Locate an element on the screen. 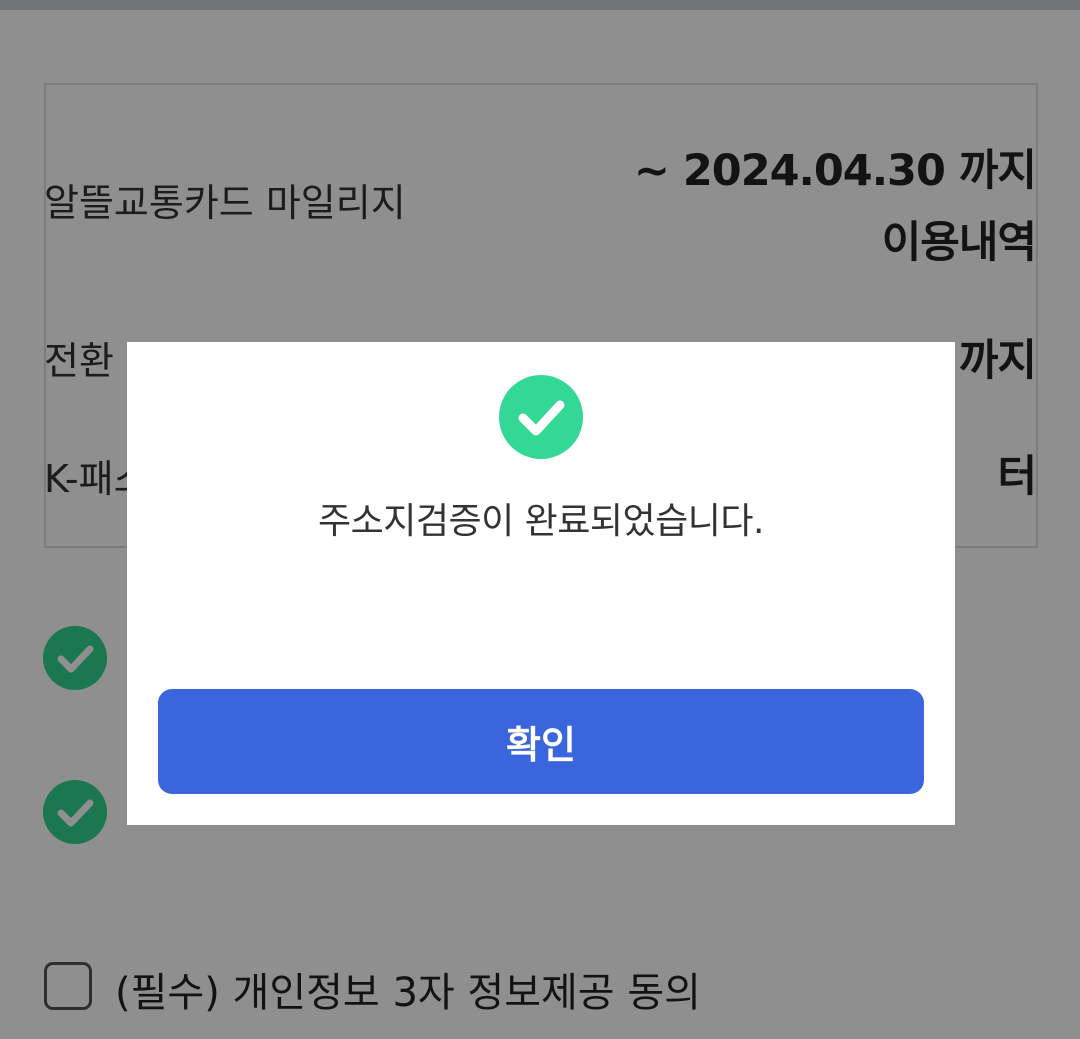  dialog-message: 주소지검증이 완료되었습니다. is located at coordinates (541, 521).